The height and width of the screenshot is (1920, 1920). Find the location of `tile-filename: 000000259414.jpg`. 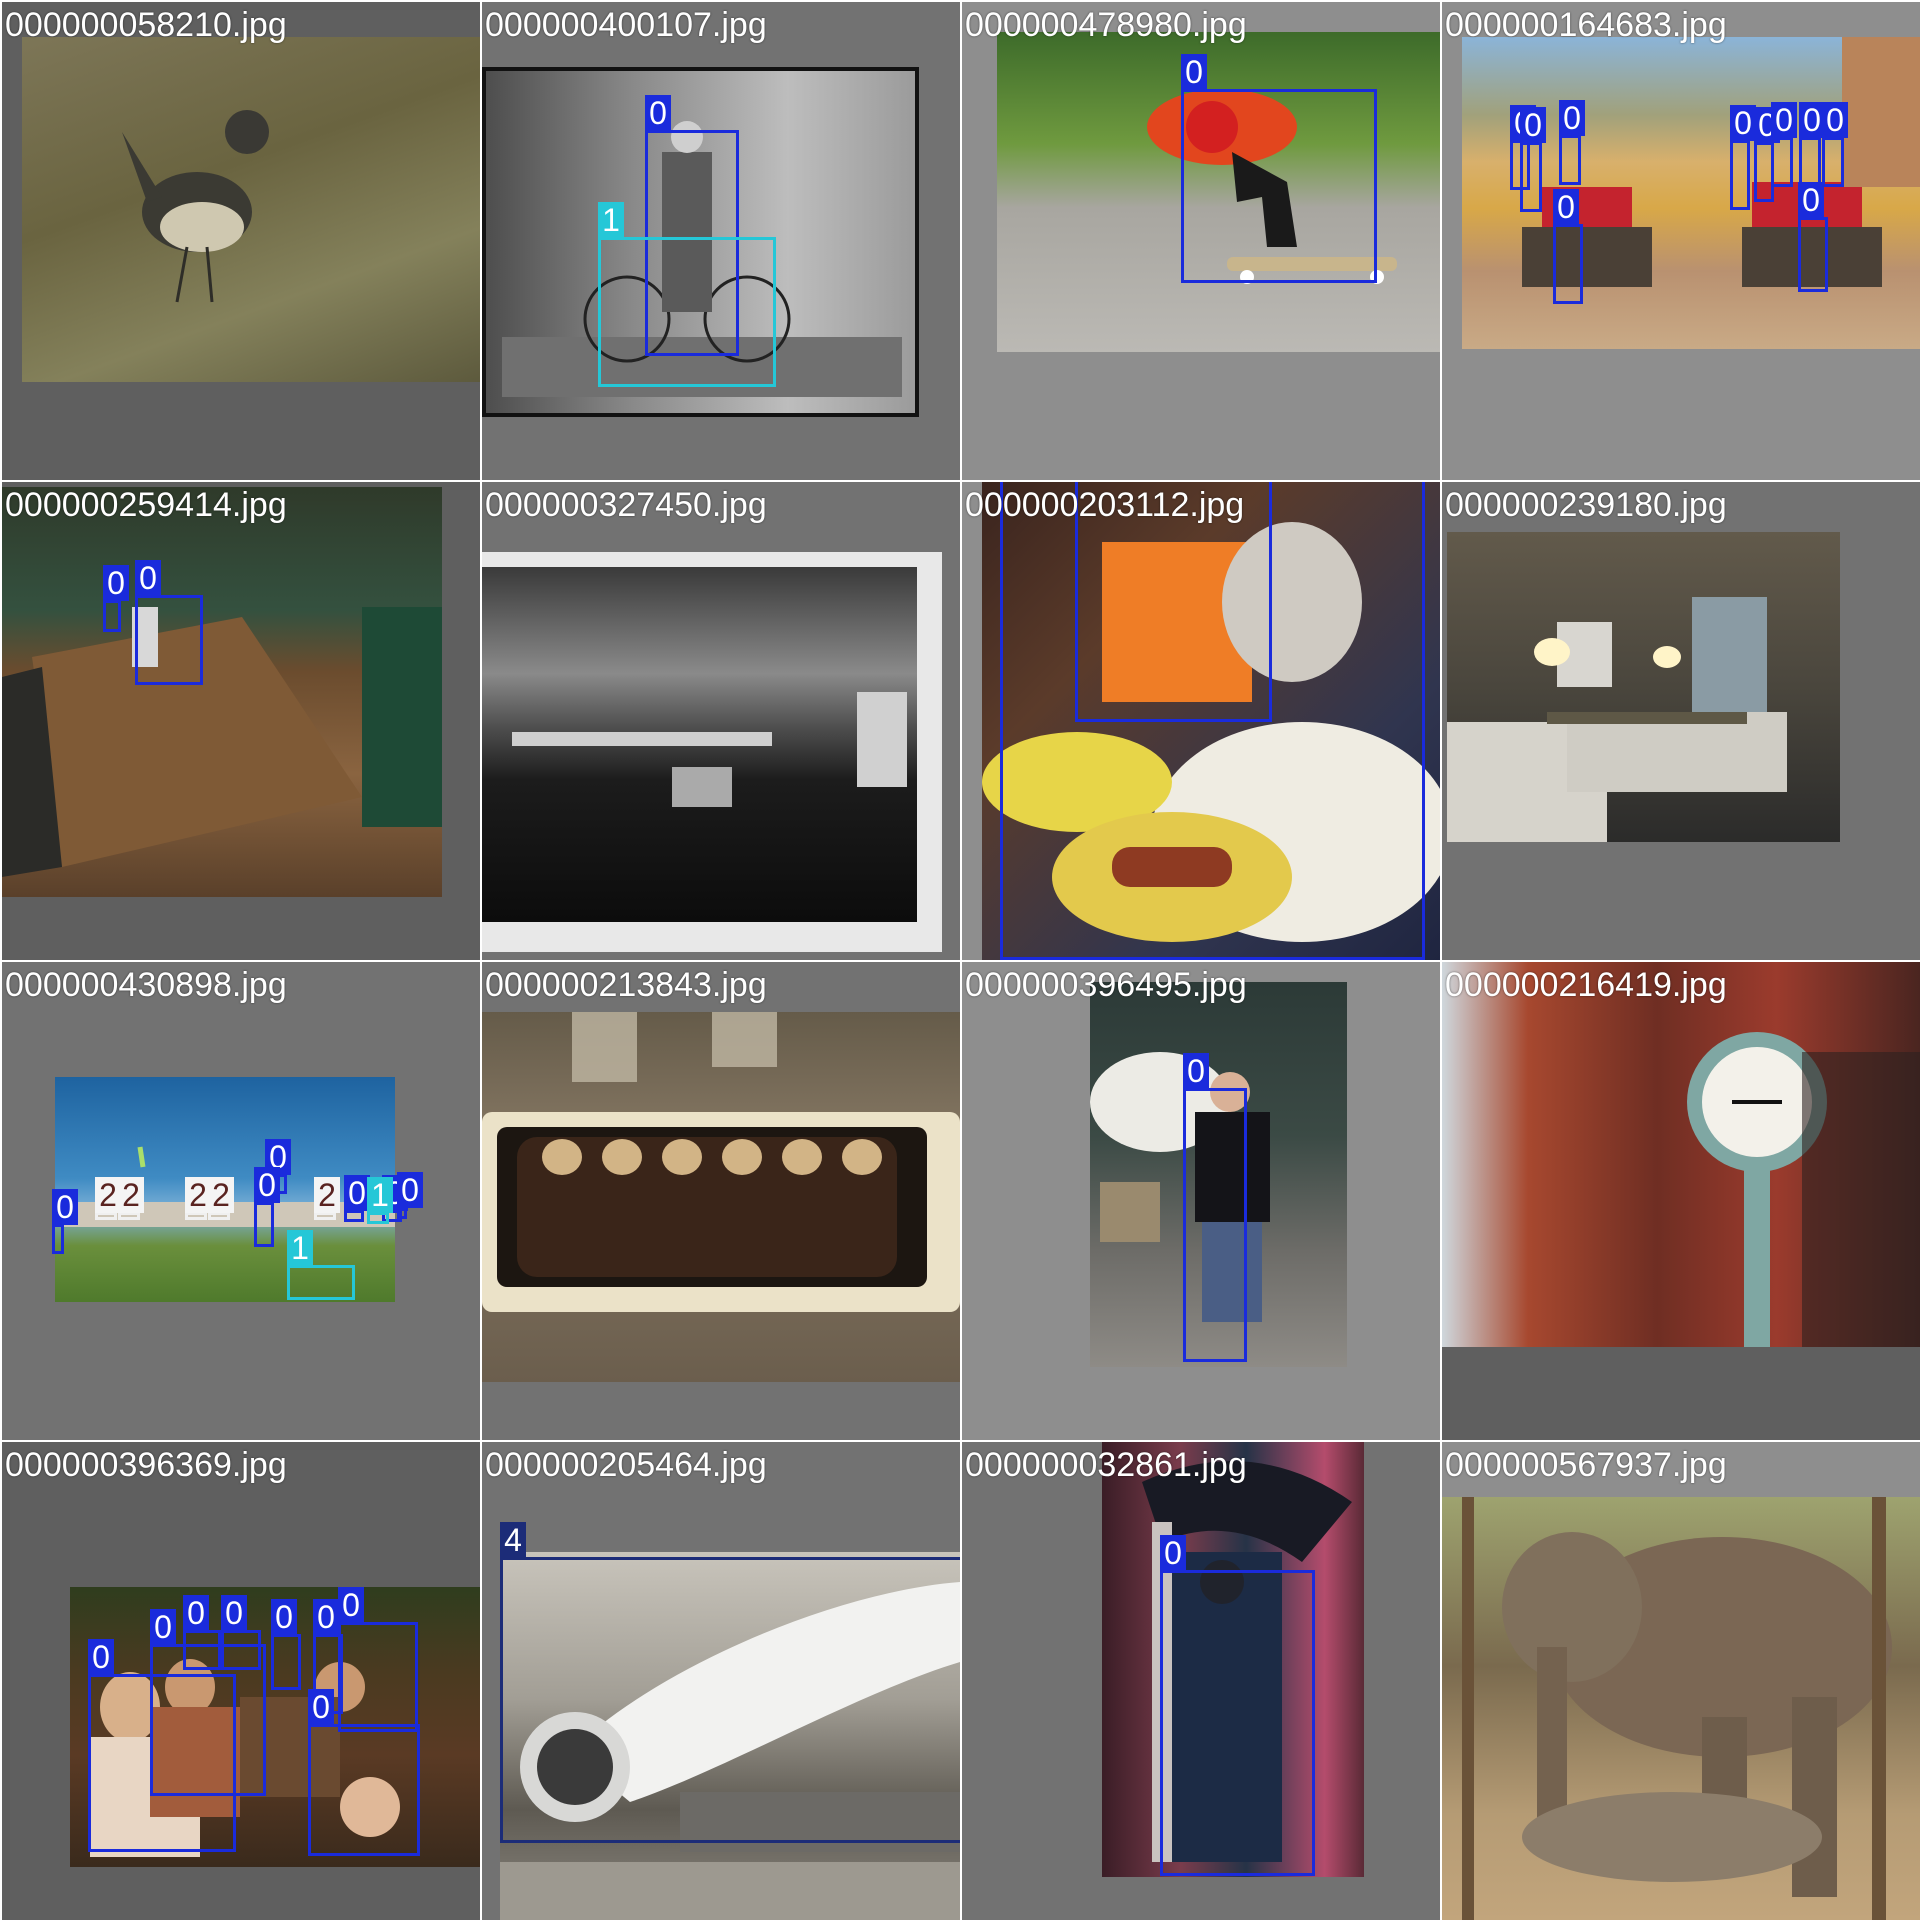

tile-filename: 000000259414.jpg is located at coordinates (146, 505).